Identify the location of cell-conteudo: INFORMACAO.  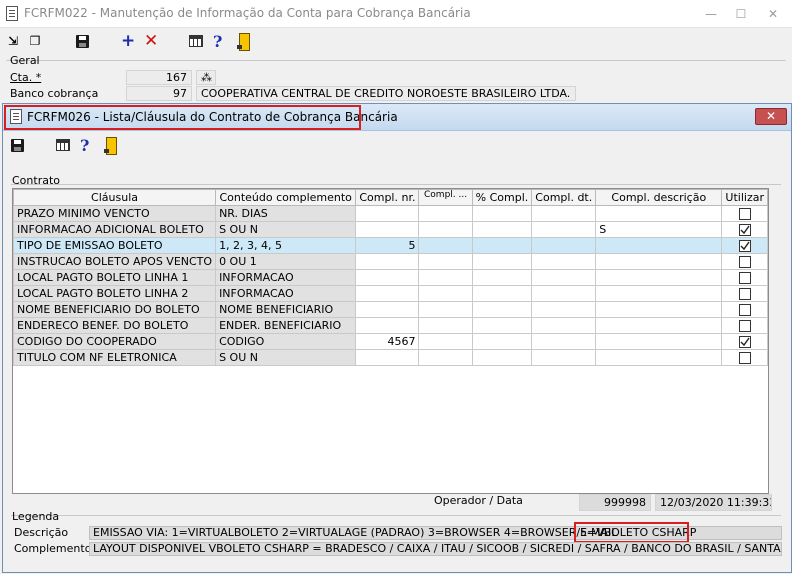
(286, 277).